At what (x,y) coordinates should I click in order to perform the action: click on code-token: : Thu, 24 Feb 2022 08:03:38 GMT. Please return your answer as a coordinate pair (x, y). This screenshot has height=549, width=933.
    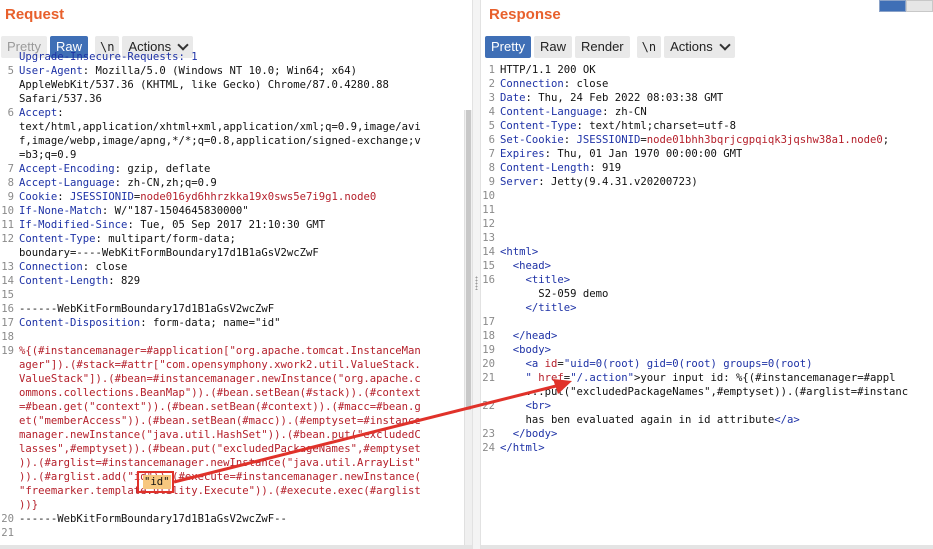
    Looking at the image, I should click on (624, 98).